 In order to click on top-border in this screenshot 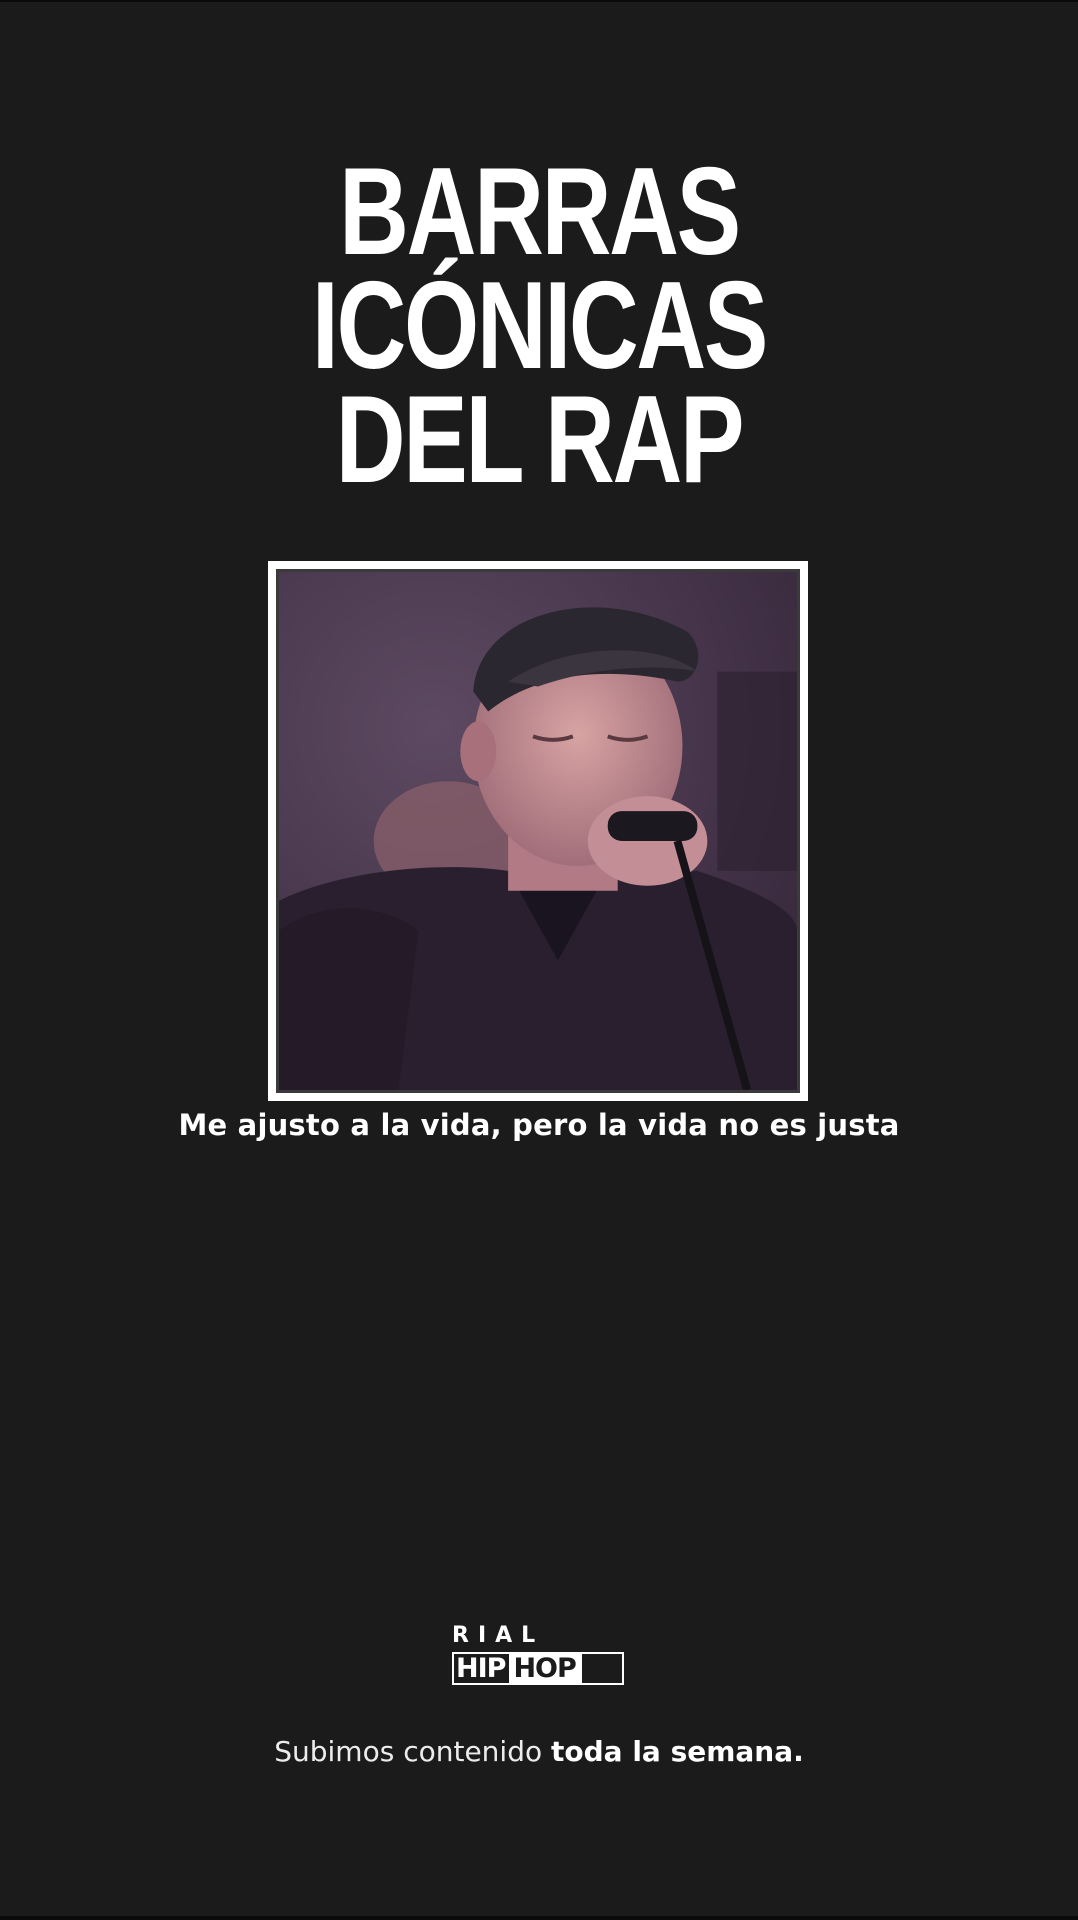, I will do `click(539, 1)`.